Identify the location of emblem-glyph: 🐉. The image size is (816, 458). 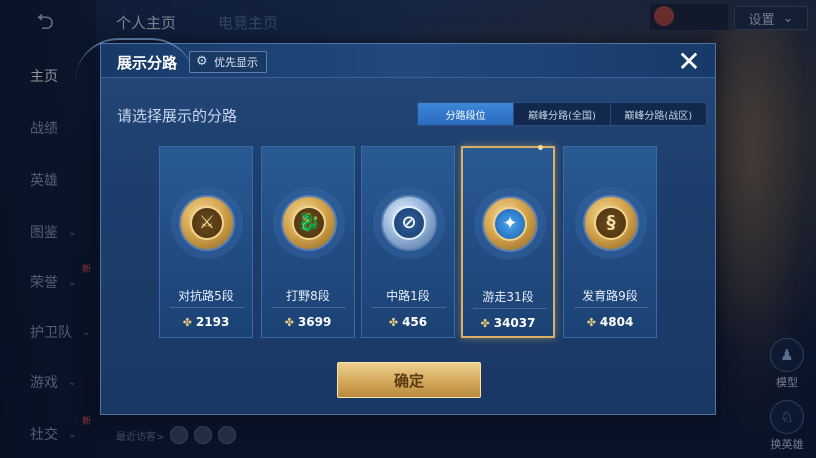
(309, 223).